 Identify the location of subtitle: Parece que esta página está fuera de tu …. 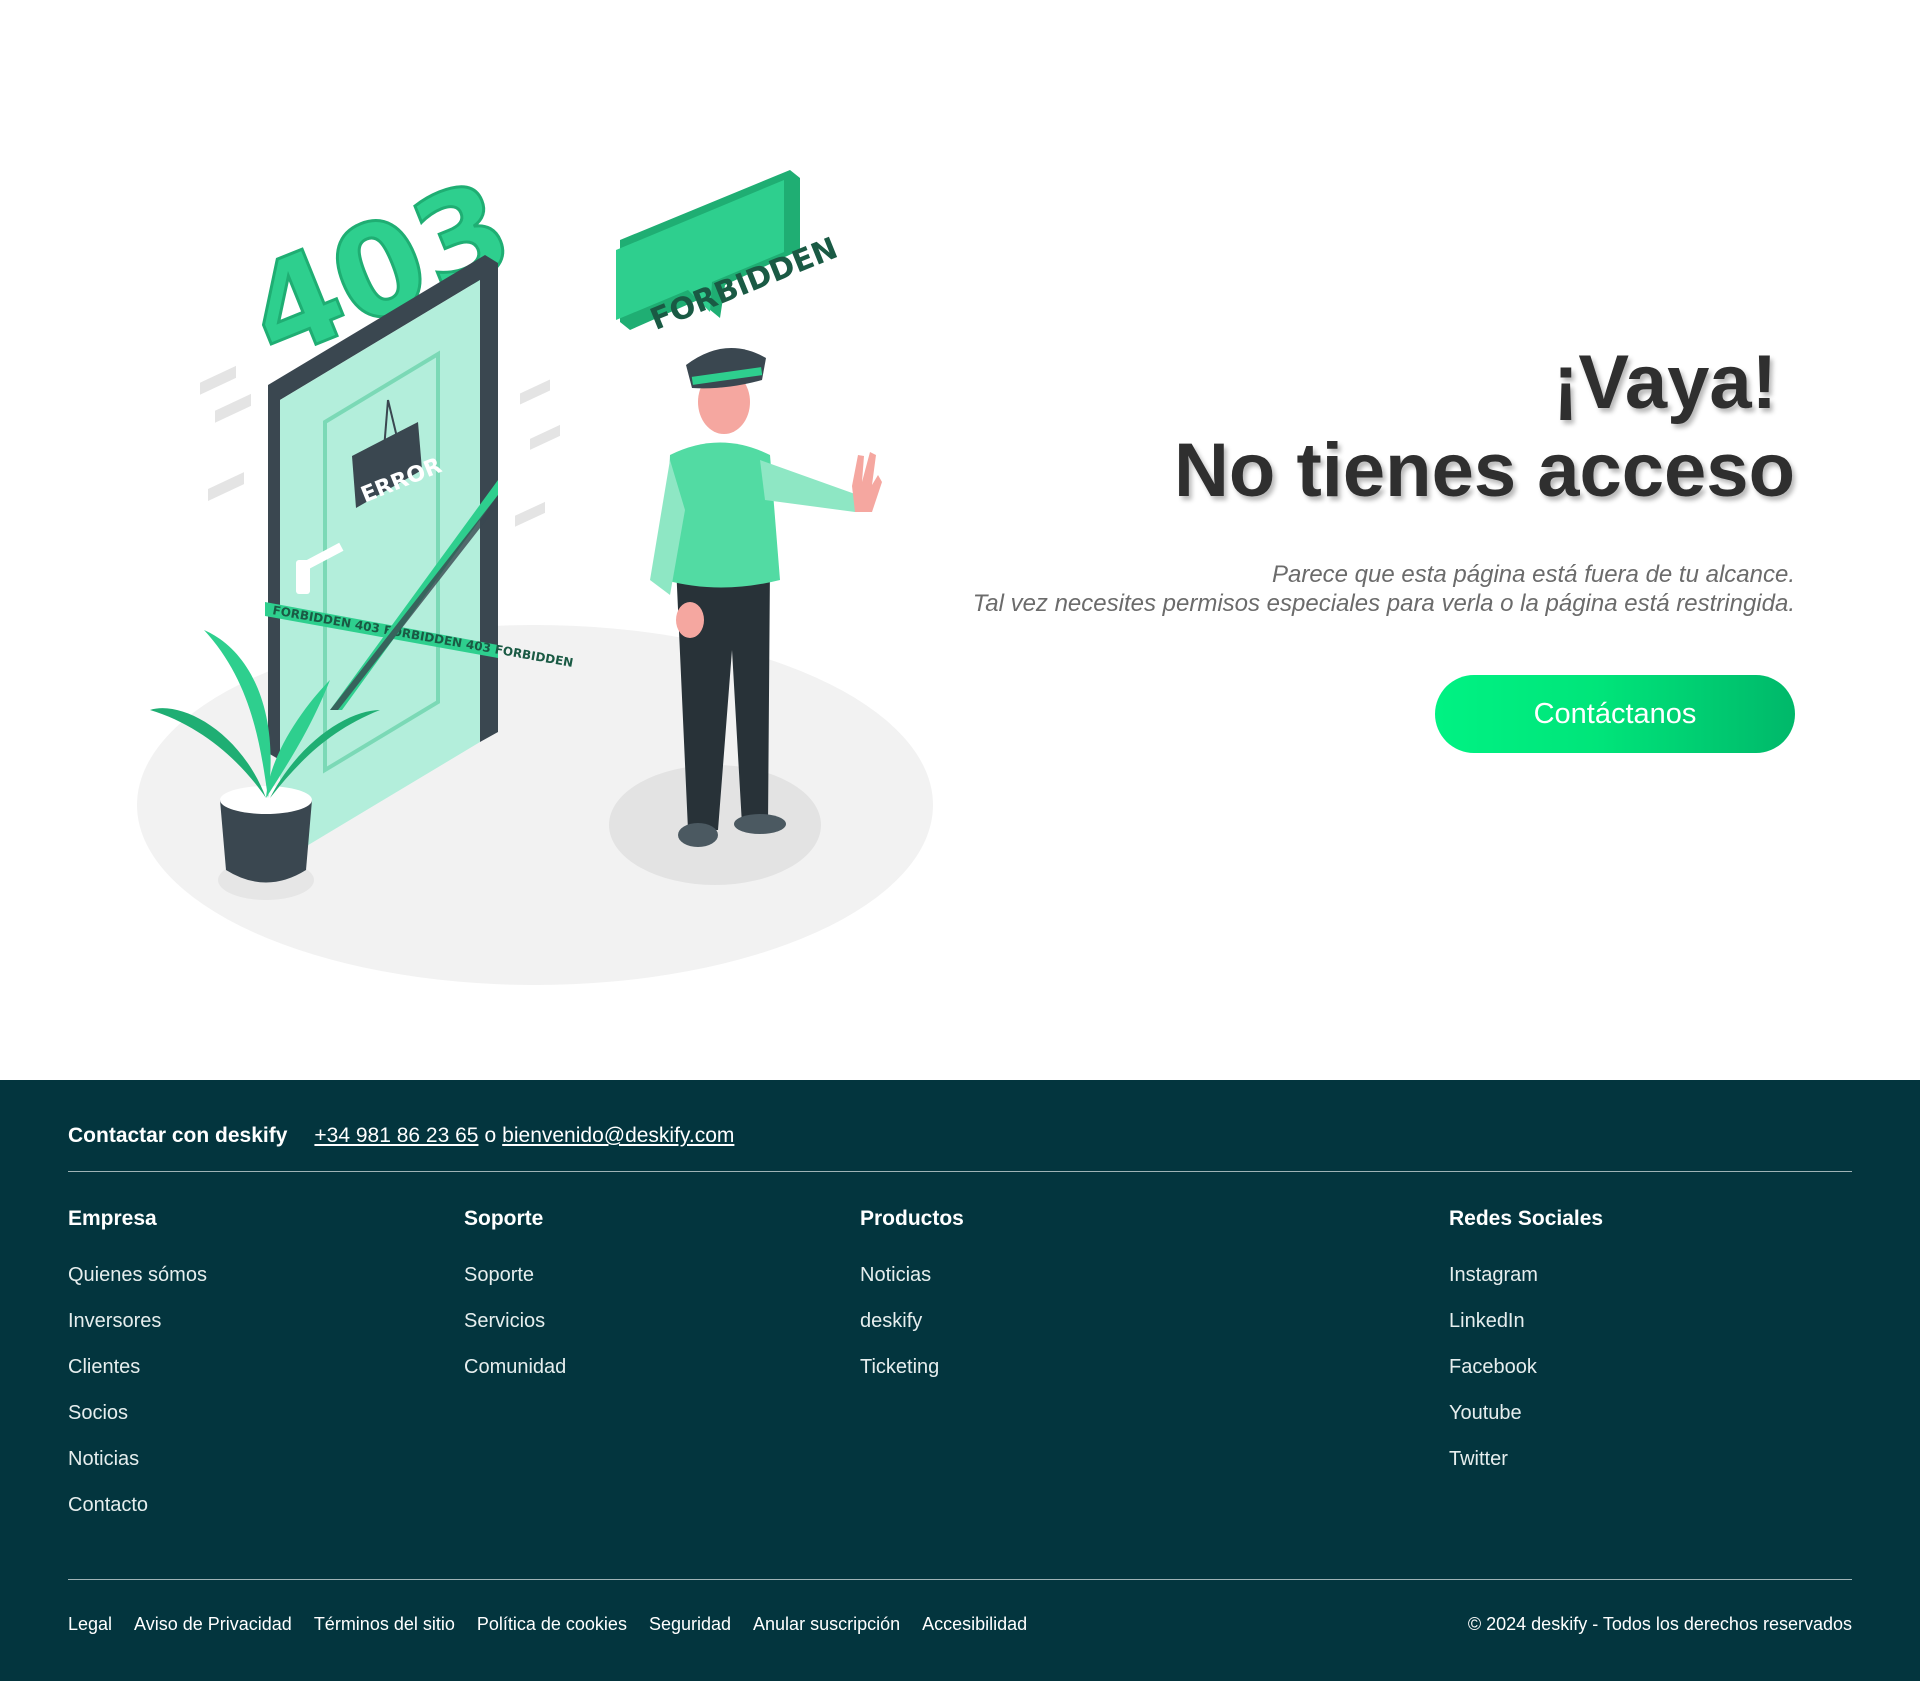
(1345, 589).